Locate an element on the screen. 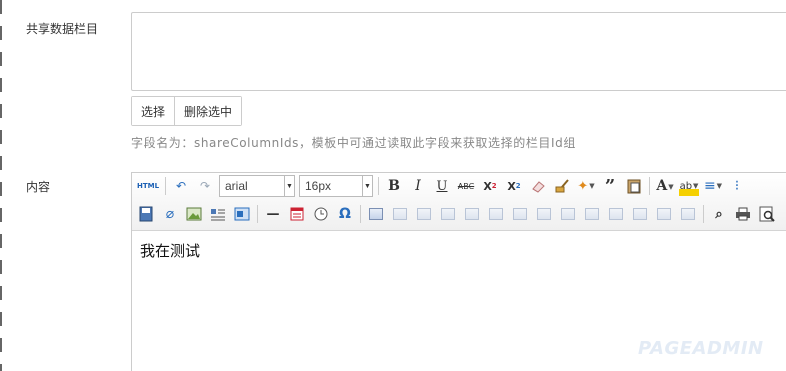 The image size is (786, 371). toolbar-row-1: HTML ↶ ↷ arial ▼ 16px ▼ B I U ABC X2 X2 is located at coordinates (443, 186).